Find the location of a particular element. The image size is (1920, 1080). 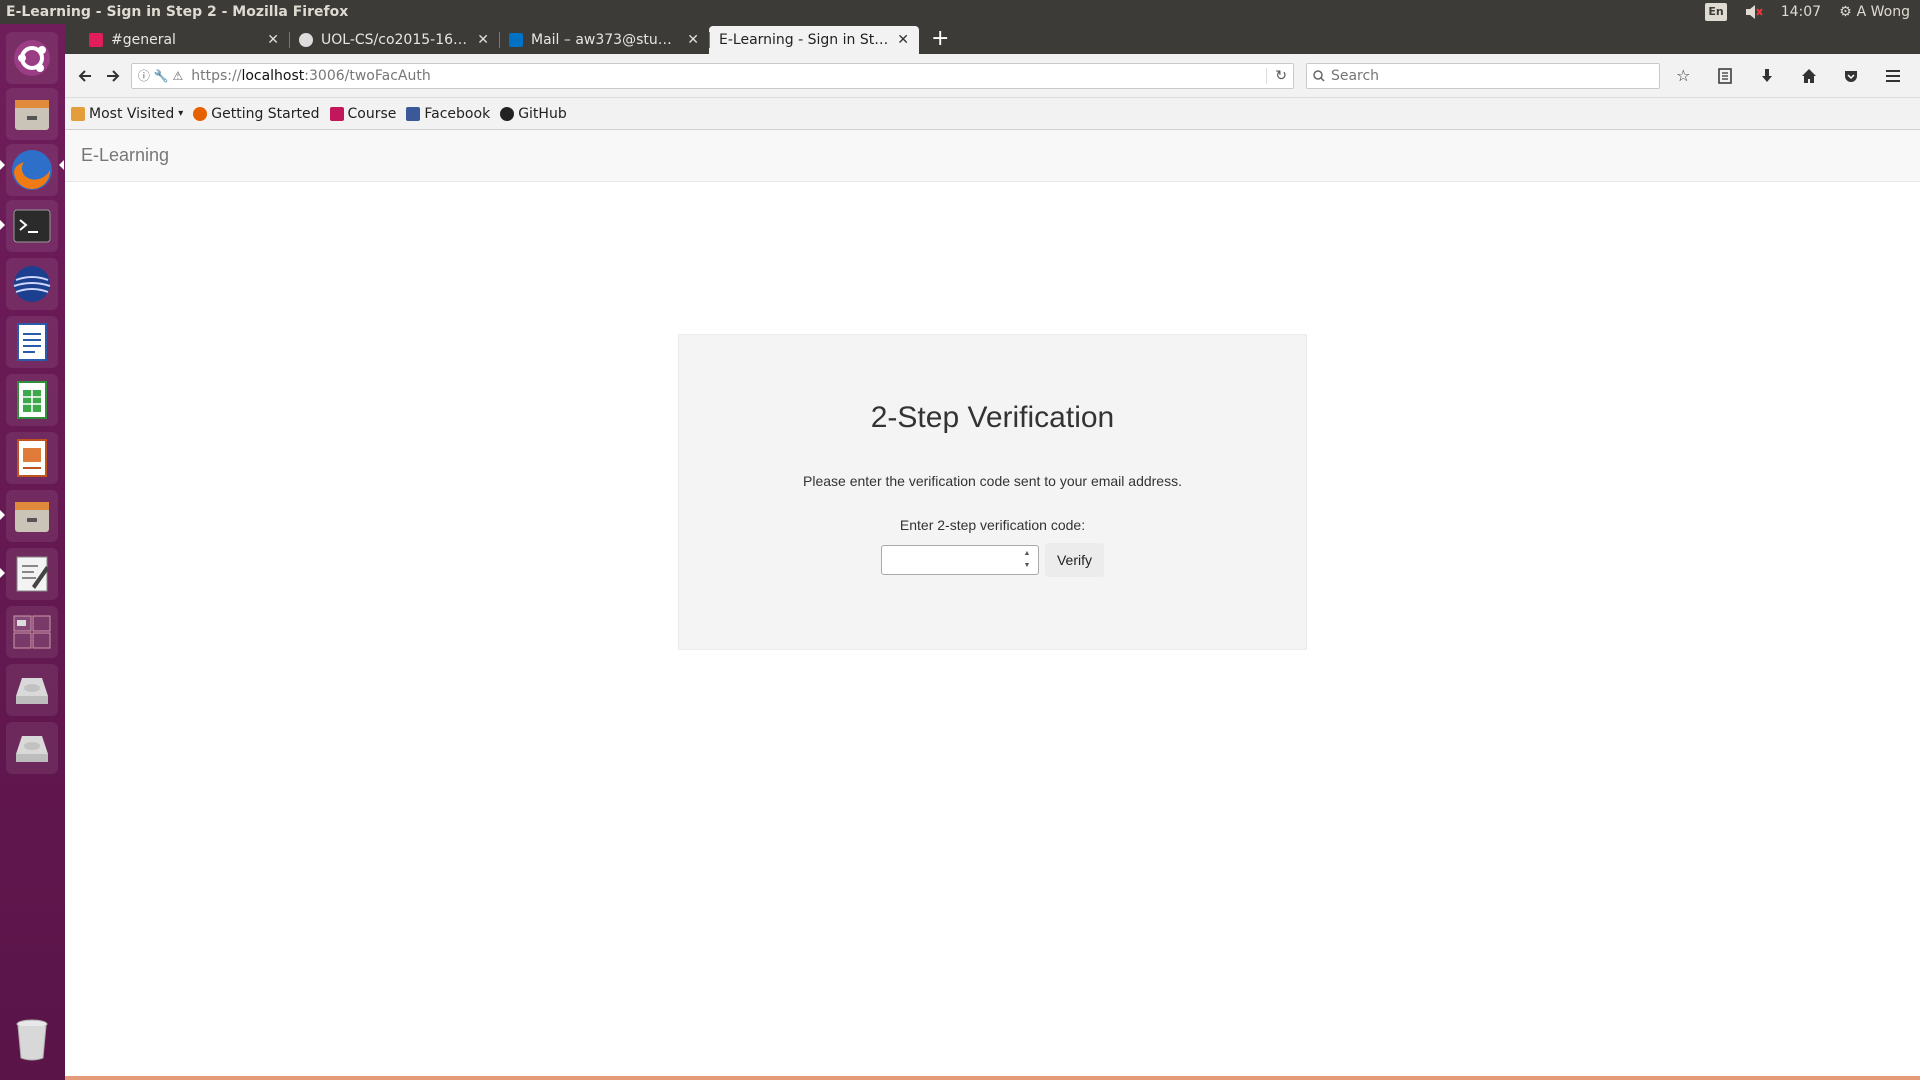

url-scheme: https:// is located at coordinates (216, 75).